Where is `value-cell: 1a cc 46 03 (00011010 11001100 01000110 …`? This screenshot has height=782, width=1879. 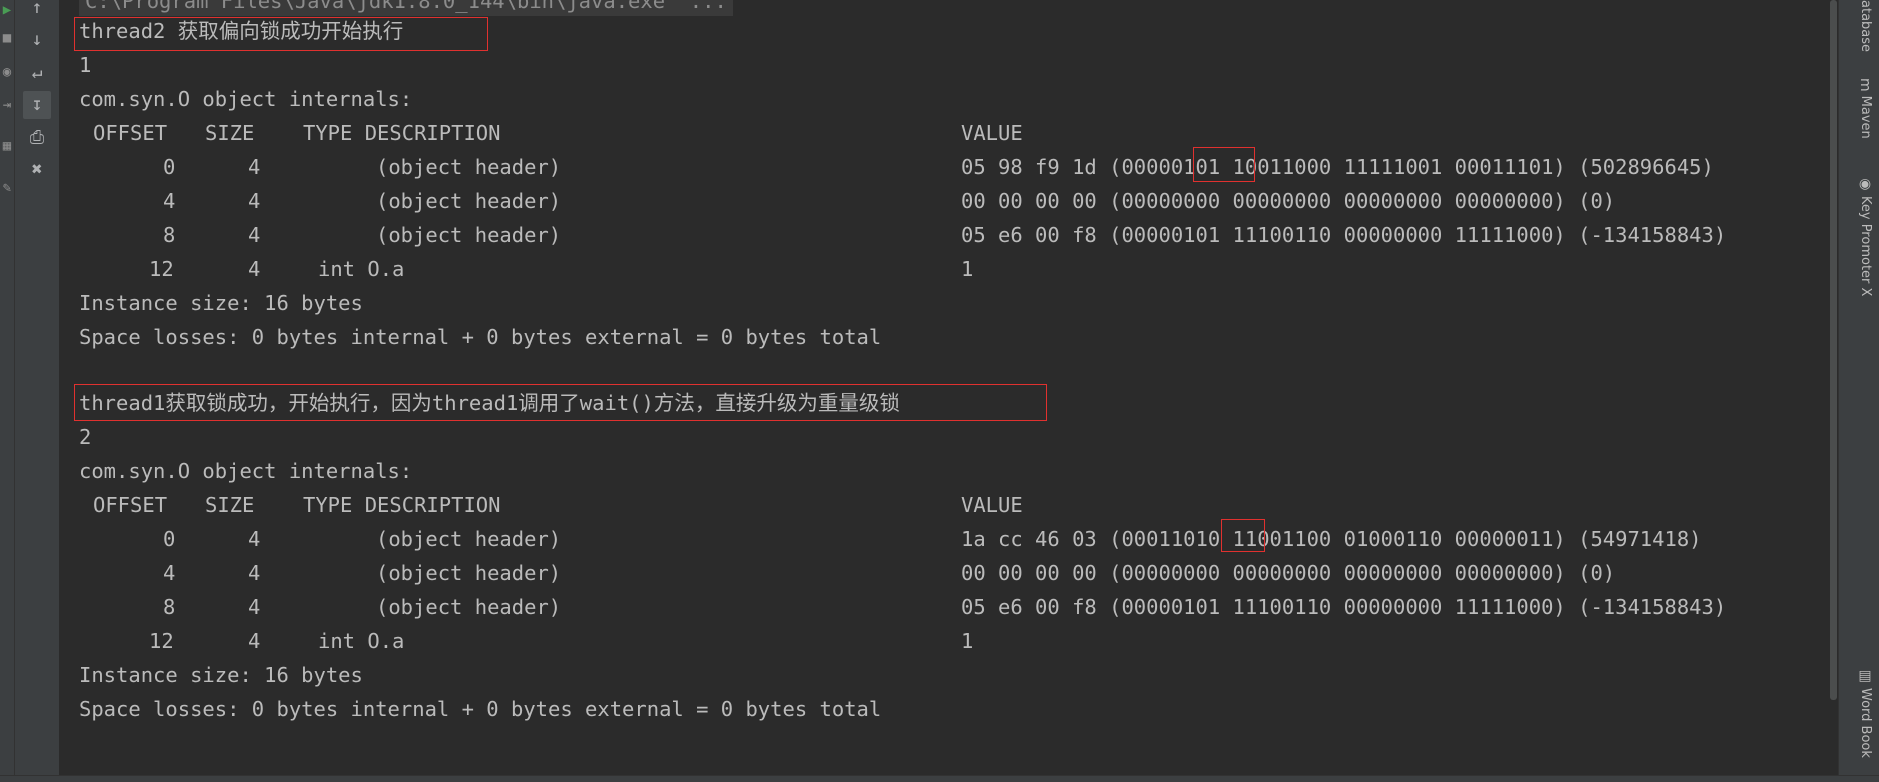 value-cell: 1a cc 46 03 (00011010 11001100 01000110 … is located at coordinates (1331, 539).